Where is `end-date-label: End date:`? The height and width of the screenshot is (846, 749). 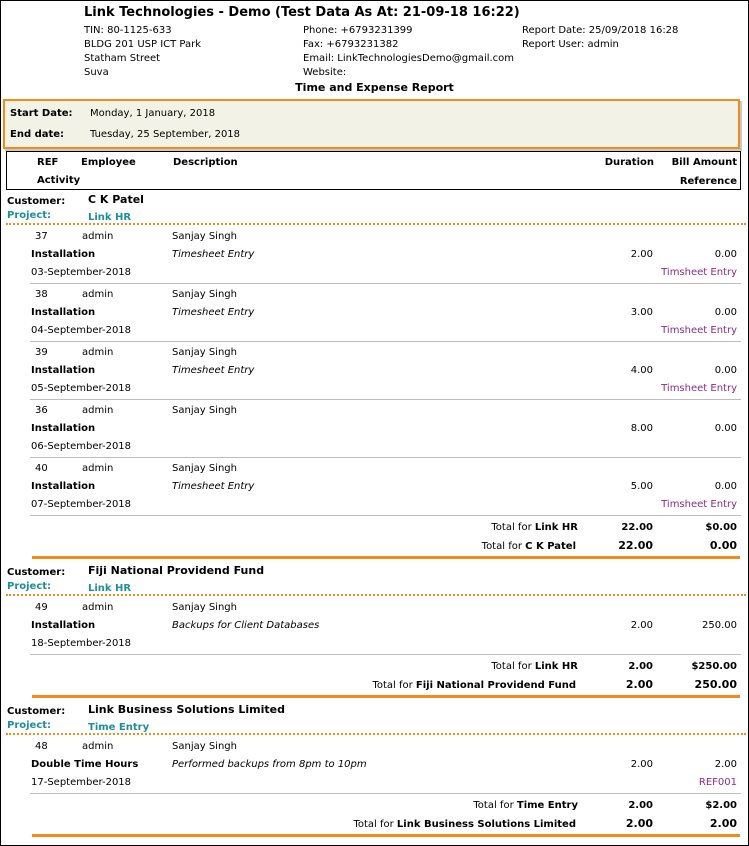
end-date-label: End date: is located at coordinates (37, 134).